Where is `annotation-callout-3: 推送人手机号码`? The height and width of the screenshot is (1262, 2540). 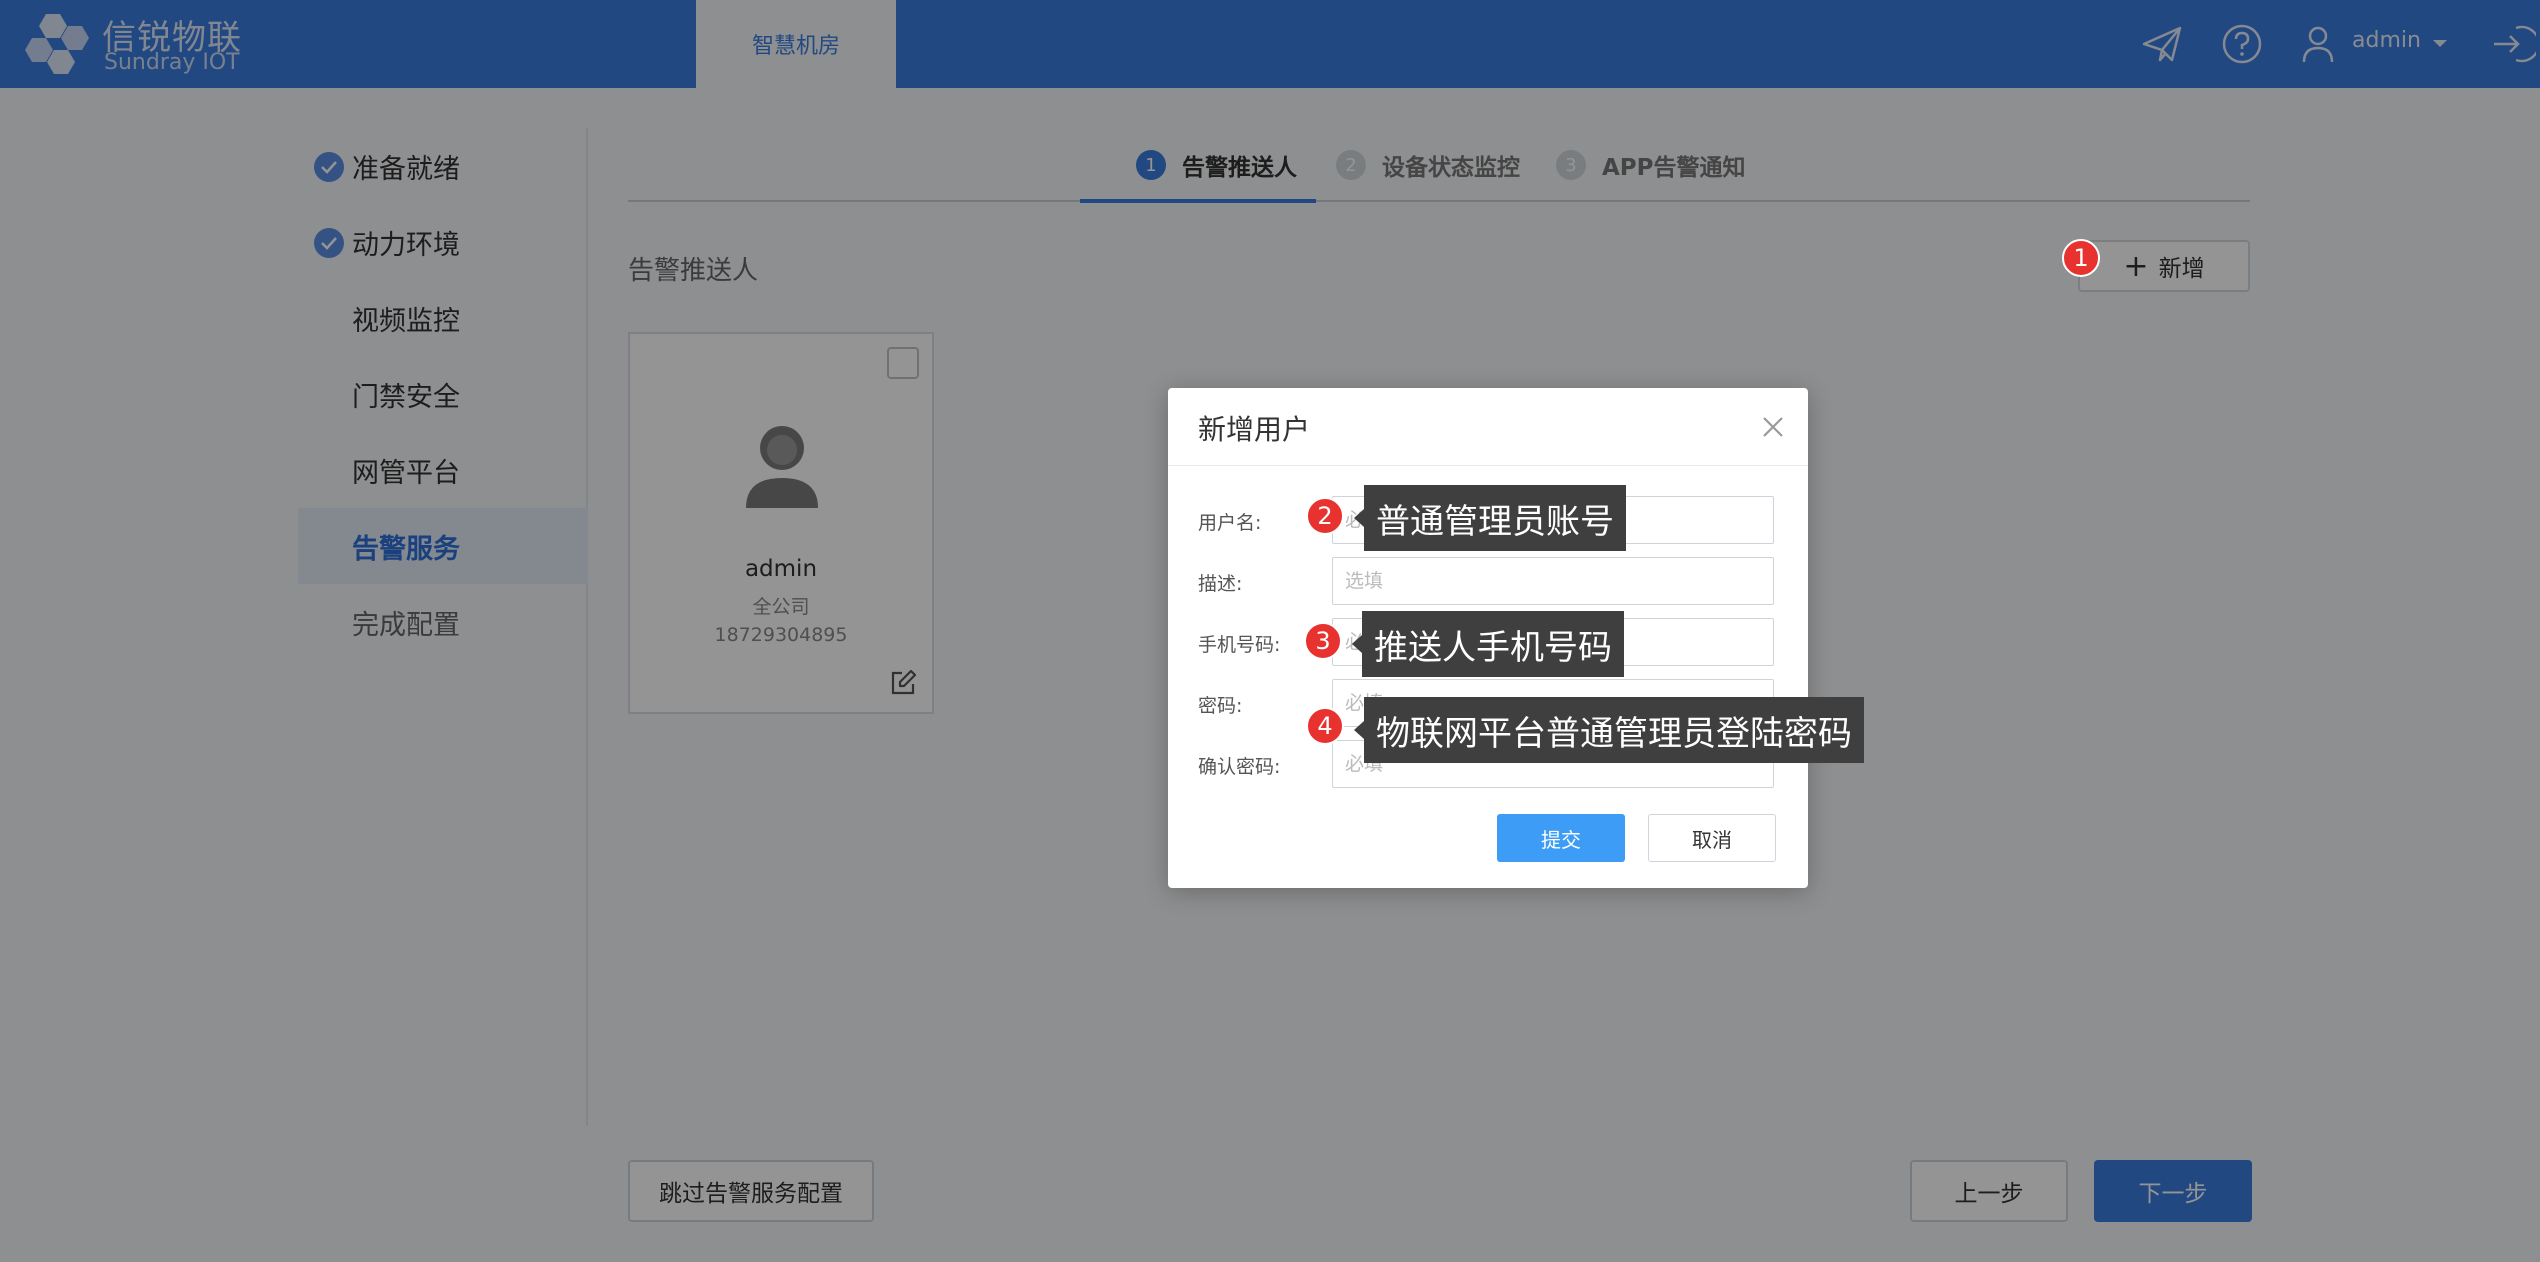 annotation-callout-3: 推送人手机号码 is located at coordinates (1488, 644).